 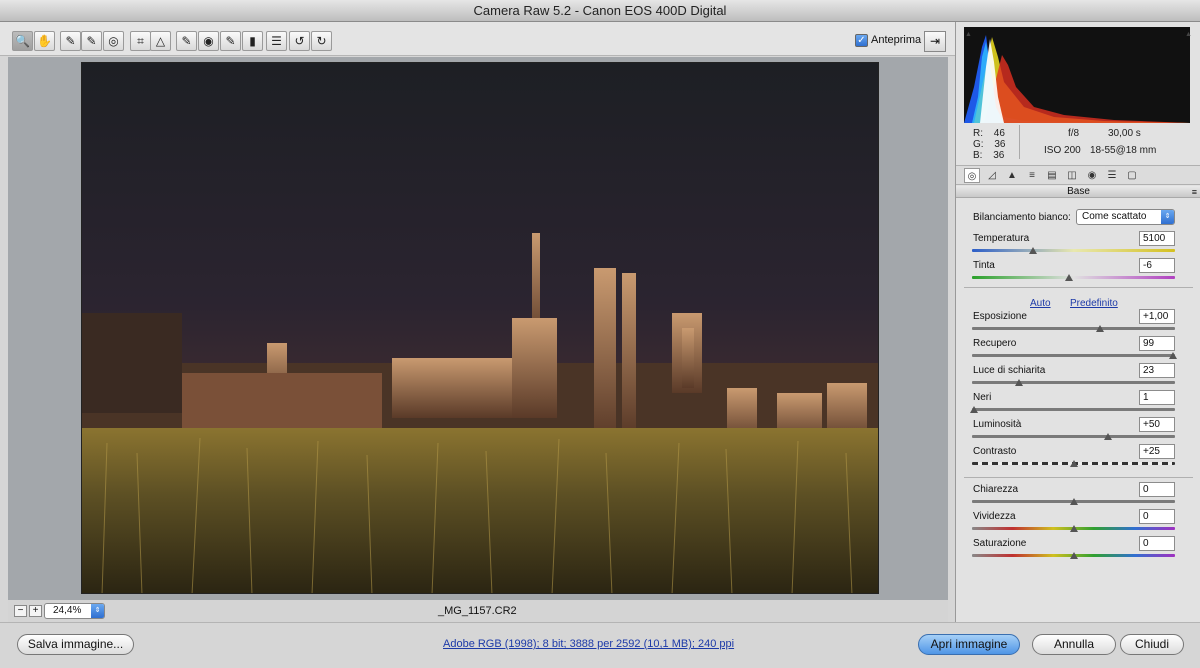 I want to click on neri-slider-thumb, so click(x=974, y=409).